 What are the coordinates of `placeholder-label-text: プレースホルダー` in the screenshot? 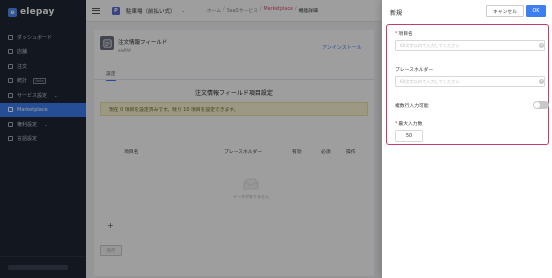 It's located at (414, 70).